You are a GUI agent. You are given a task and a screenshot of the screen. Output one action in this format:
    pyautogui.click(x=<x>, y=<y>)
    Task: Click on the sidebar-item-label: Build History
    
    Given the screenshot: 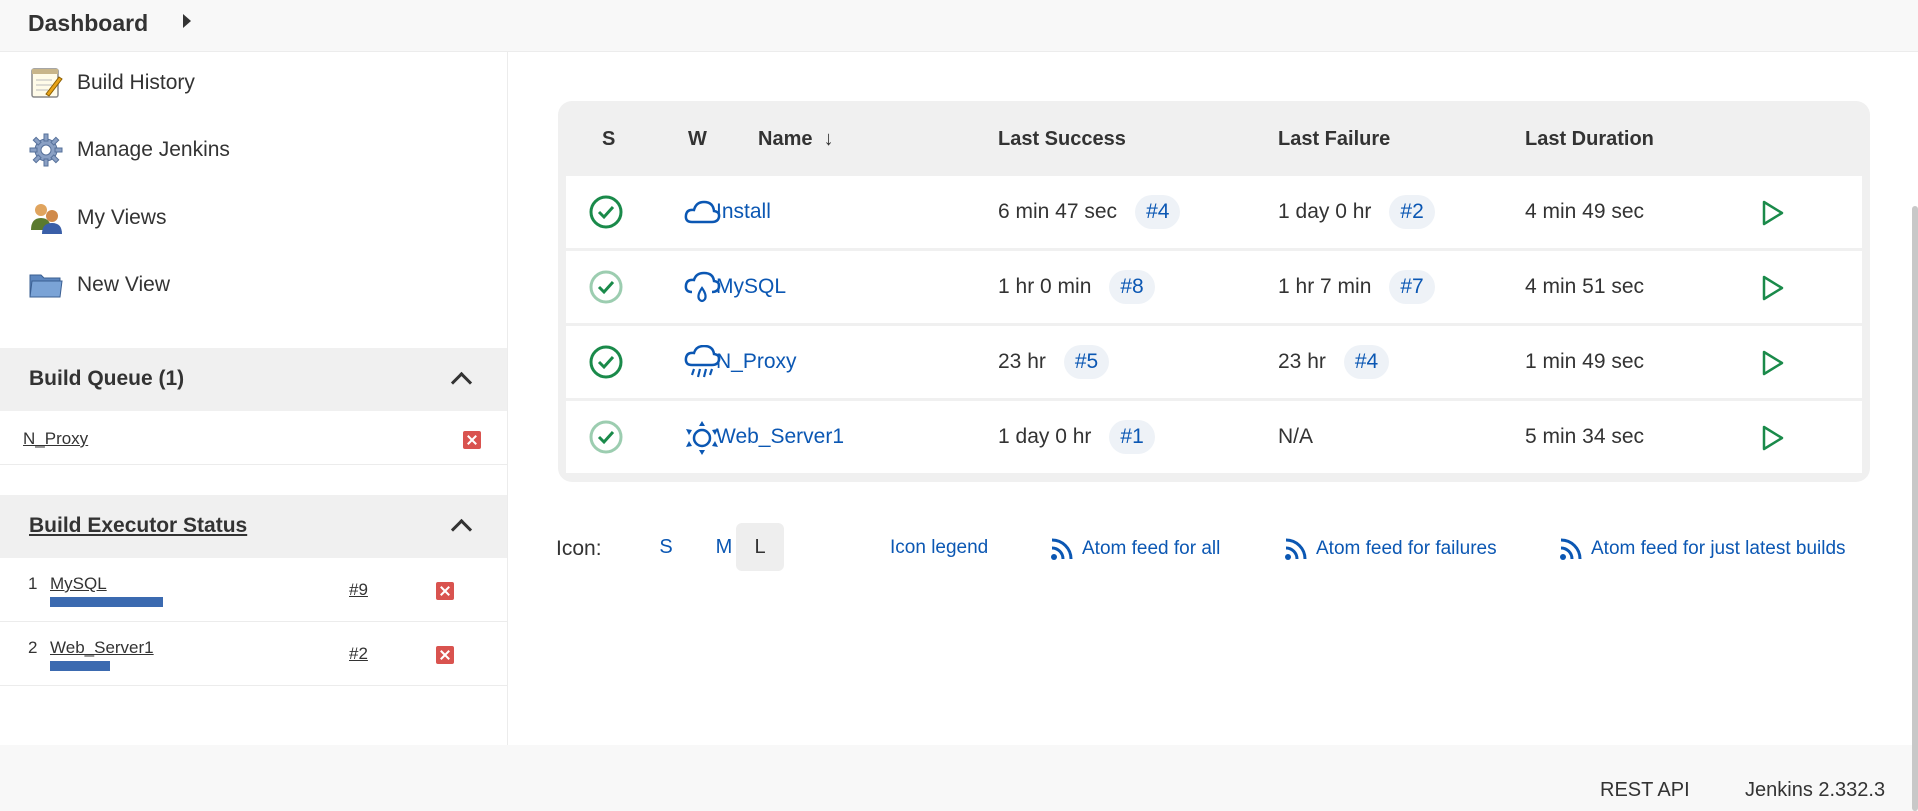 What is the action you would take?
    pyautogui.click(x=136, y=82)
    